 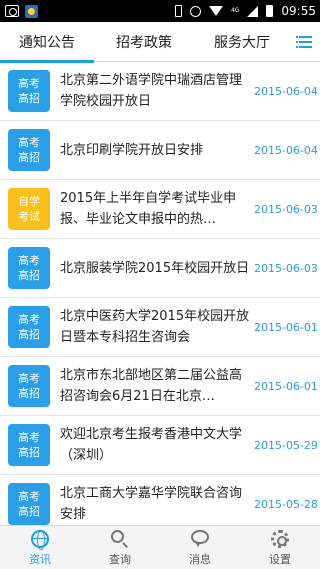 What do you see at coordinates (305, 42) in the screenshot?
I see `menu-list-icon` at bounding box center [305, 42].